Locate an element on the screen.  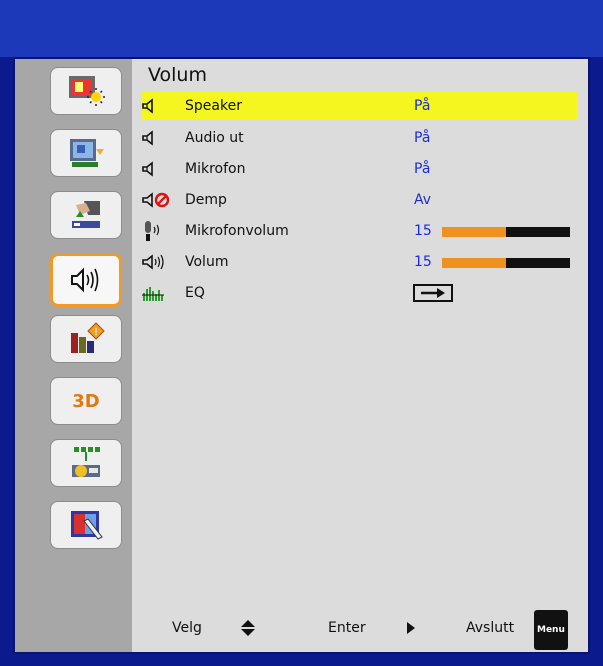
sidebar-item-interactive is located at coordinates (86, 525).